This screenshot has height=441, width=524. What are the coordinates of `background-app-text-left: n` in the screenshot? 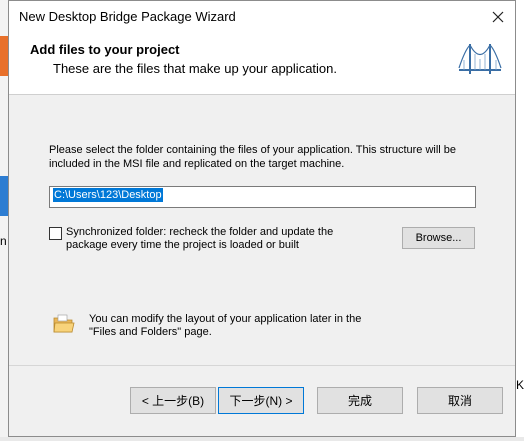 It's located at (3, 241).